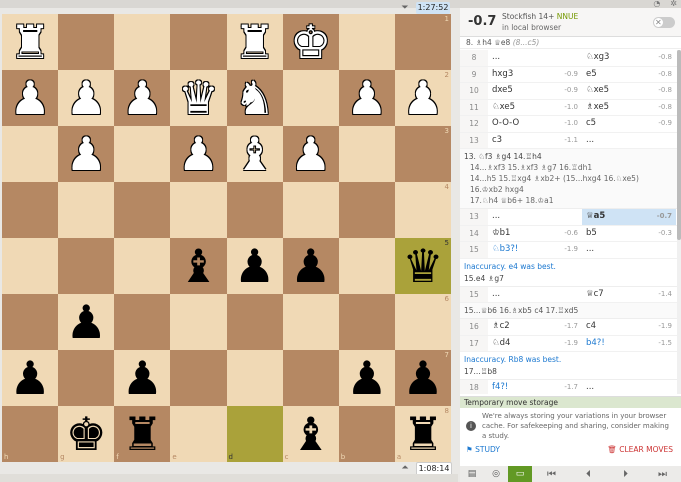  I want to click on square-a7: ♟ 7, so click(422, 378).